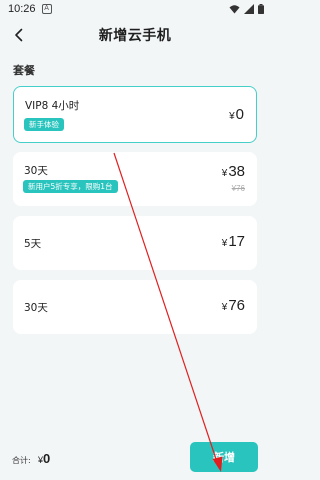 The image size is (320, 480). I want to click on plan-price: ¥38, so click(233, 171).